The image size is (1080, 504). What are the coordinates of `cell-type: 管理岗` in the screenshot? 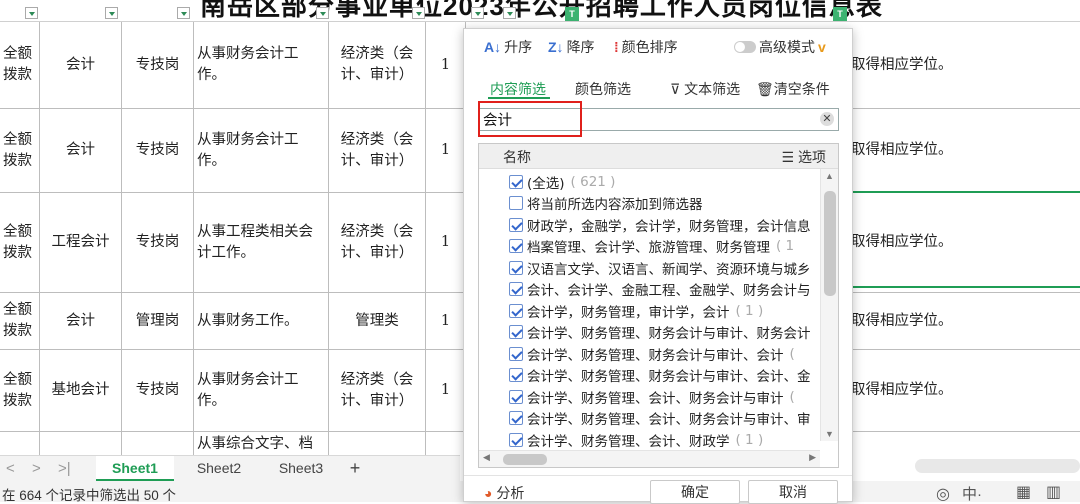 It's located at (158, 321).